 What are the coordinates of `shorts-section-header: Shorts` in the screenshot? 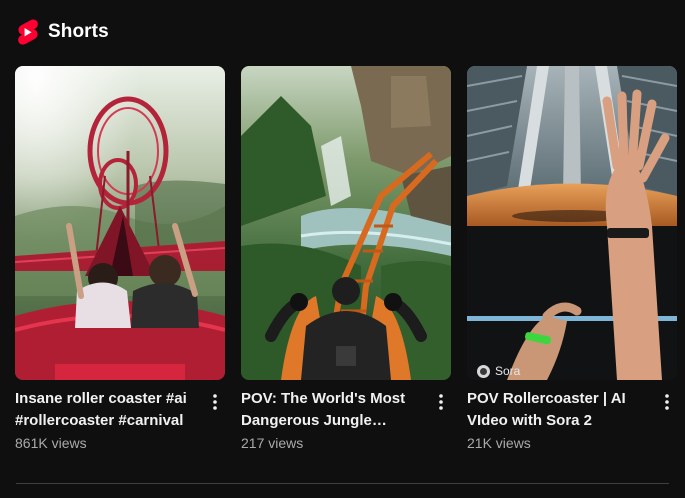 It's located at (62, 32).